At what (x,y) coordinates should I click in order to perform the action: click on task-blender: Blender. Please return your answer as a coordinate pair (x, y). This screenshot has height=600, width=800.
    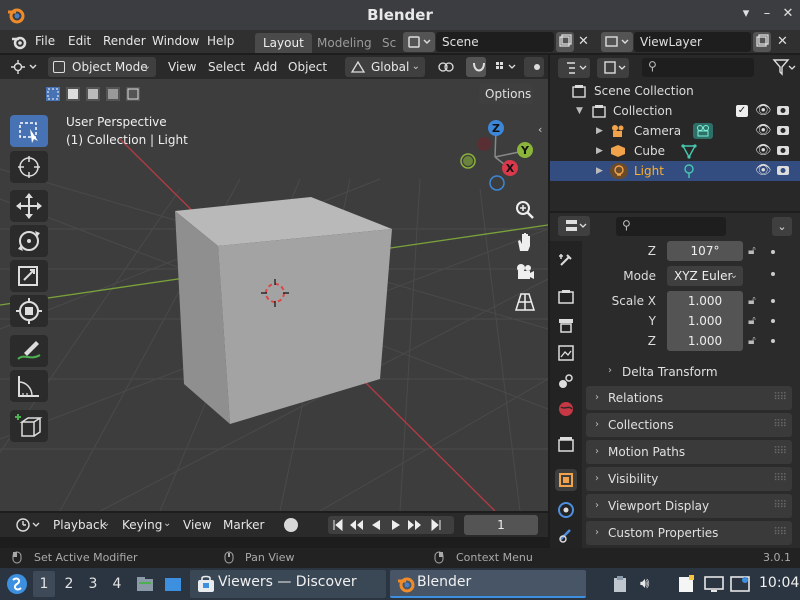
    Looking at the image, I should click on (488, 584).